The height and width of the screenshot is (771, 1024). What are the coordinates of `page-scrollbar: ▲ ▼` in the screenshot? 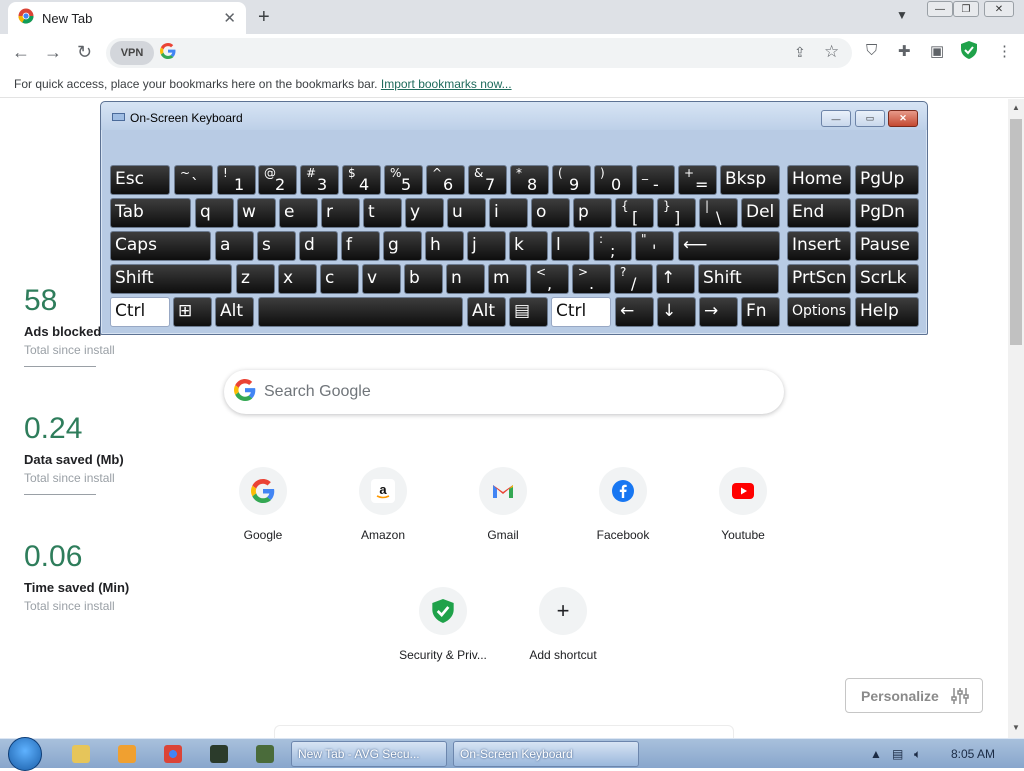 It's located at (1016, 418).